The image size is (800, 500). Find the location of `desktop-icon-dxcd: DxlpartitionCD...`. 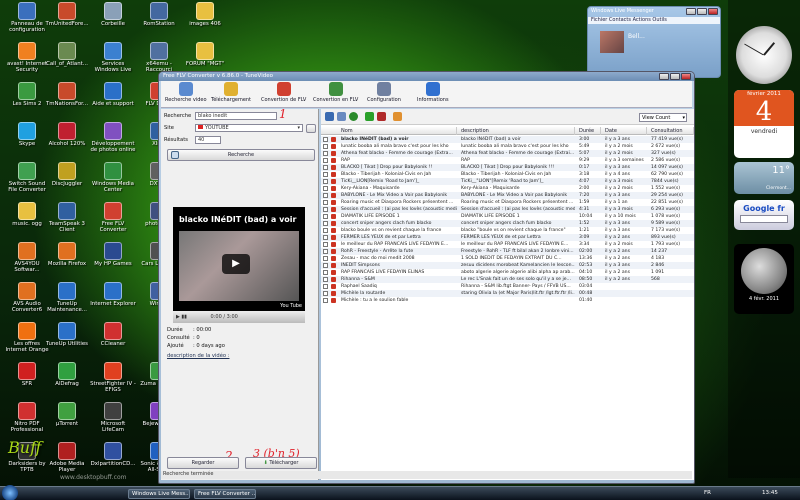

desktop-icon-dxcd: DxlpartitionCD... is located at coordinates (113, 454).